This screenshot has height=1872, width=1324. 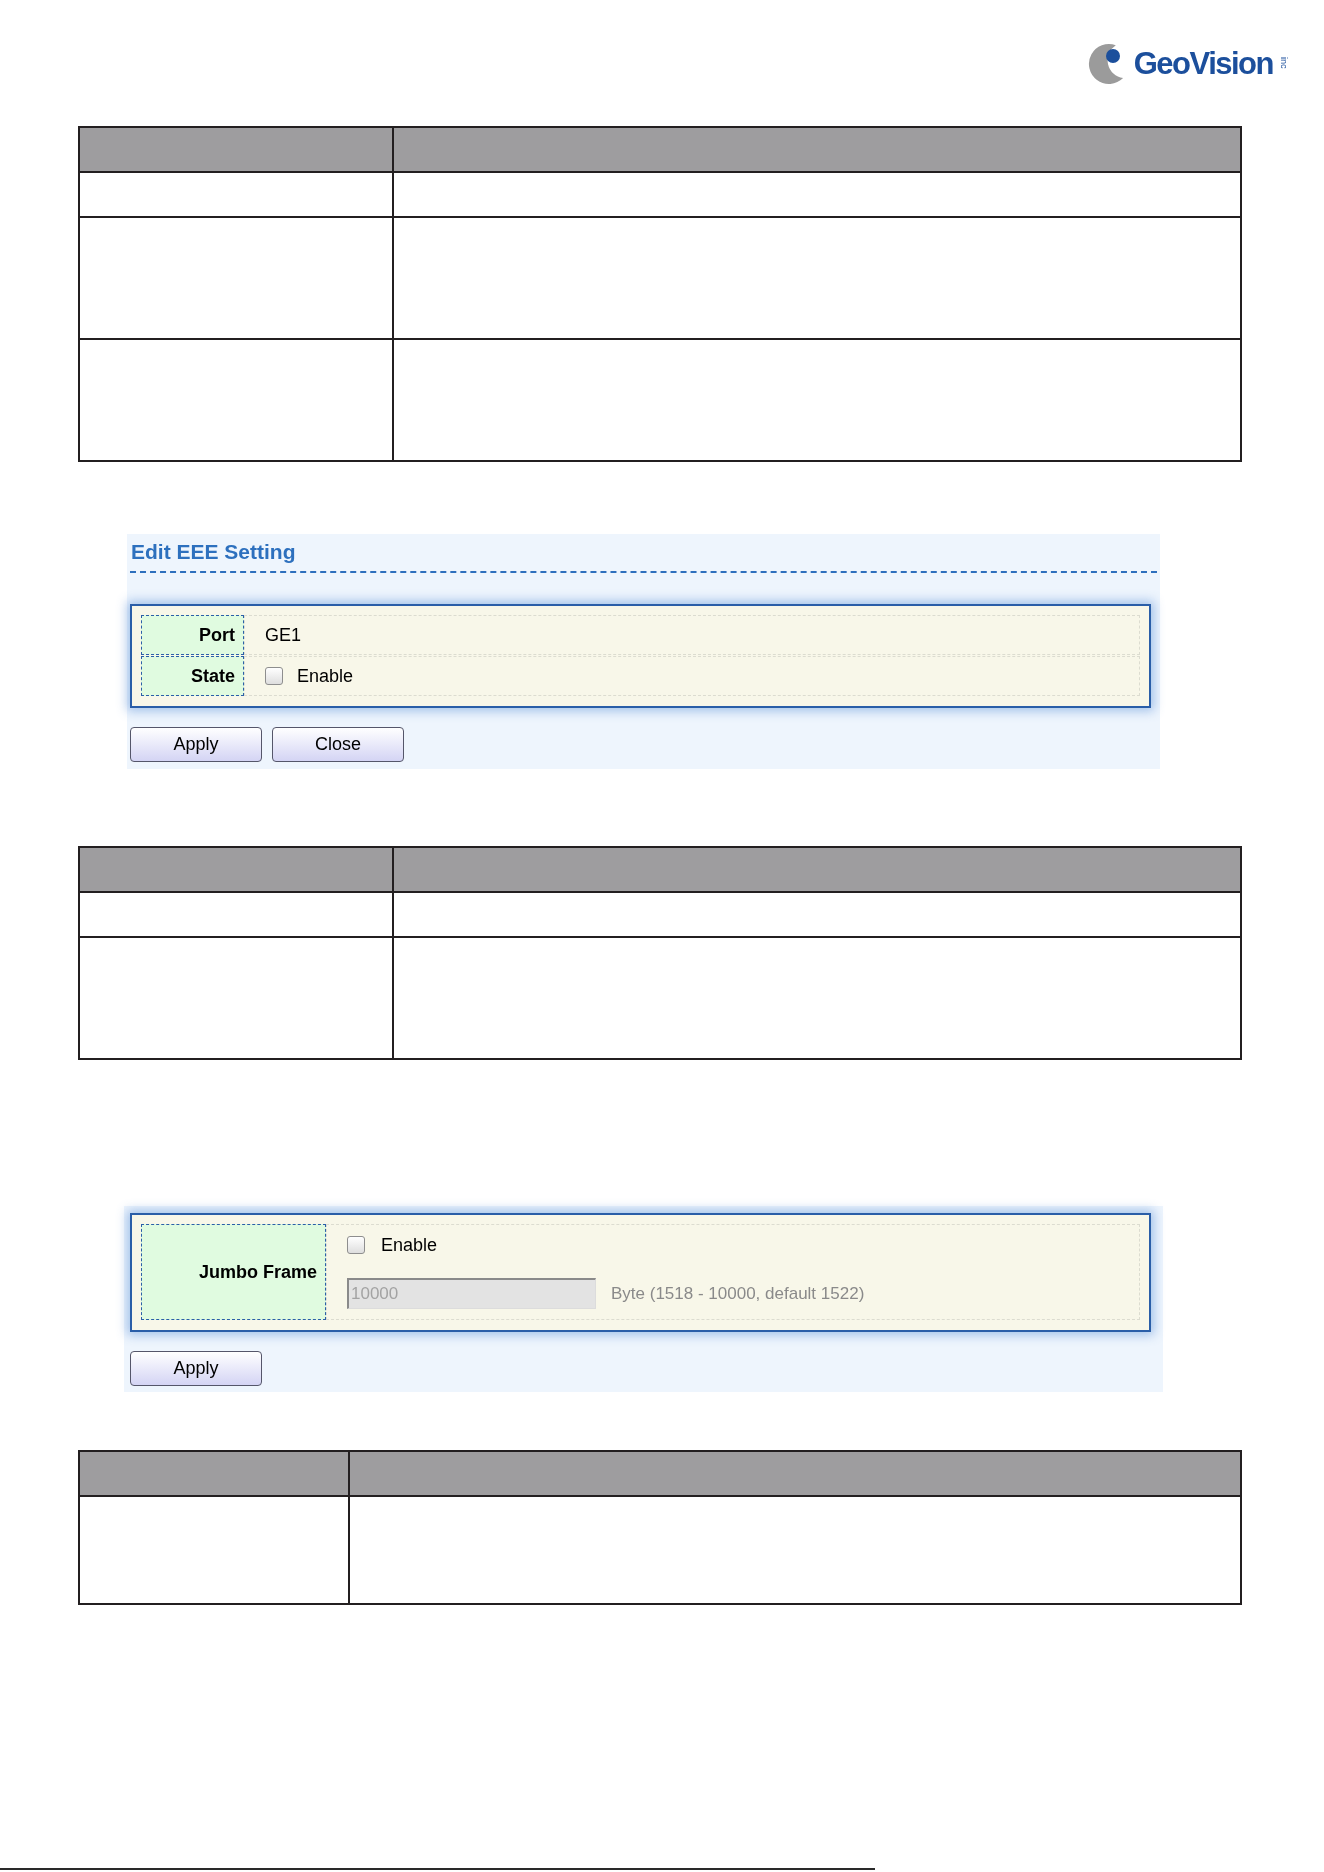 I want to click on field-hint: Byte (1518 - 10000, default 1522), so click(x=738, y=1293).